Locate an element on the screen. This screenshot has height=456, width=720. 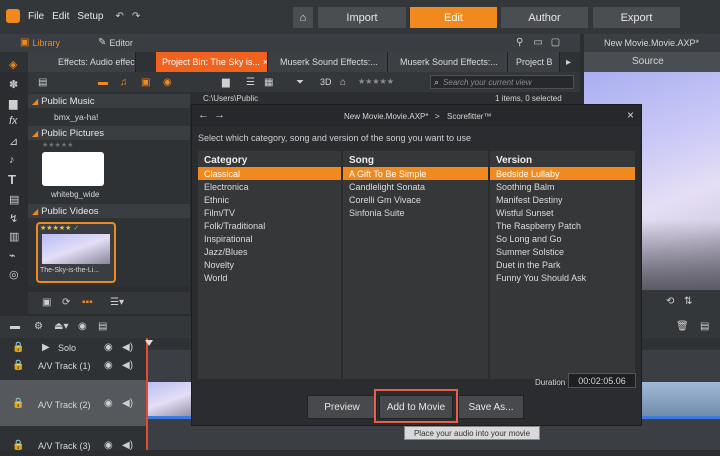
library-tab: ▣ Library is located at coordinates (40, 42).